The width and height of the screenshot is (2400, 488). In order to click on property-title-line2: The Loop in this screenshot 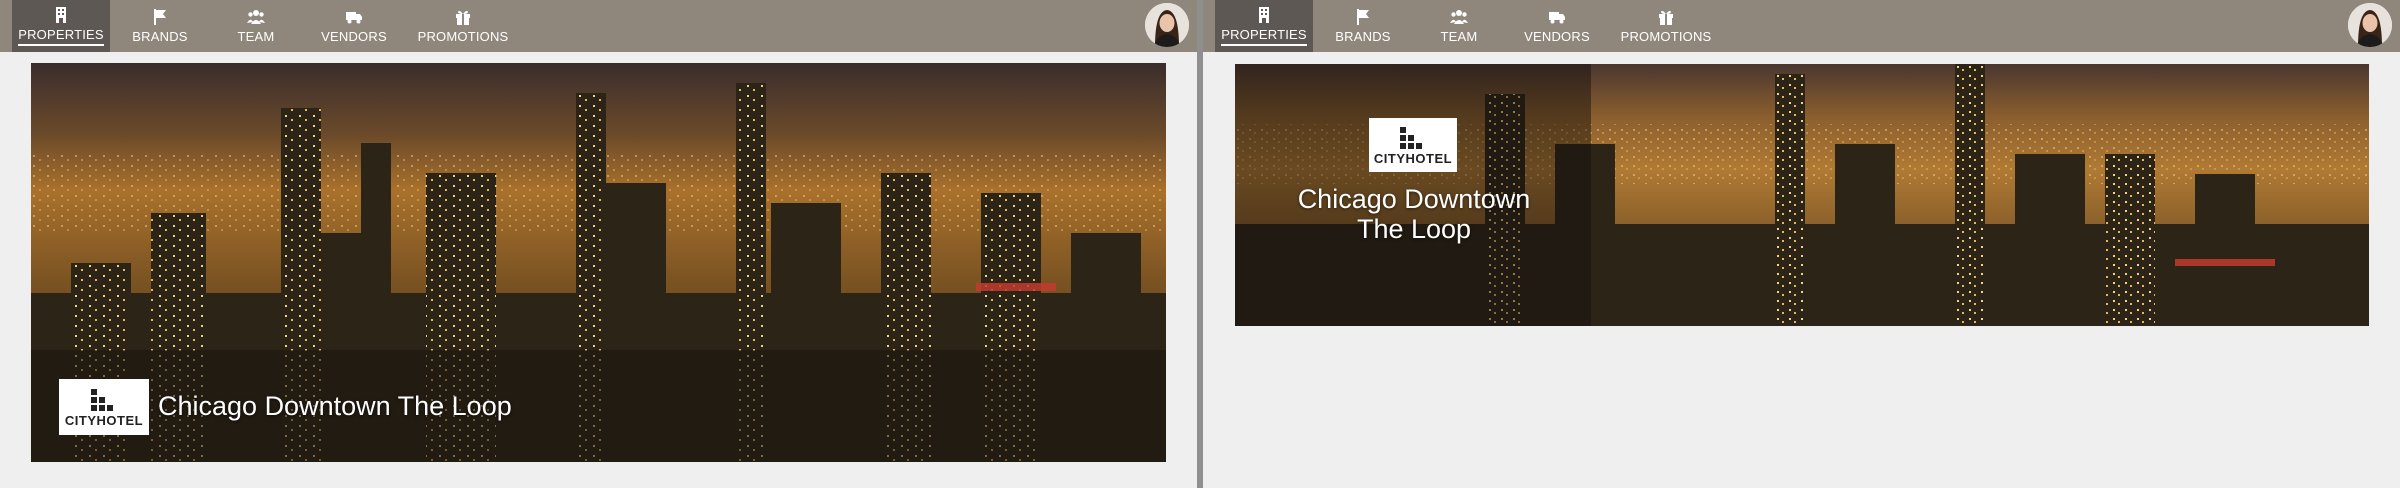, I will do `click(1414, 229)`.